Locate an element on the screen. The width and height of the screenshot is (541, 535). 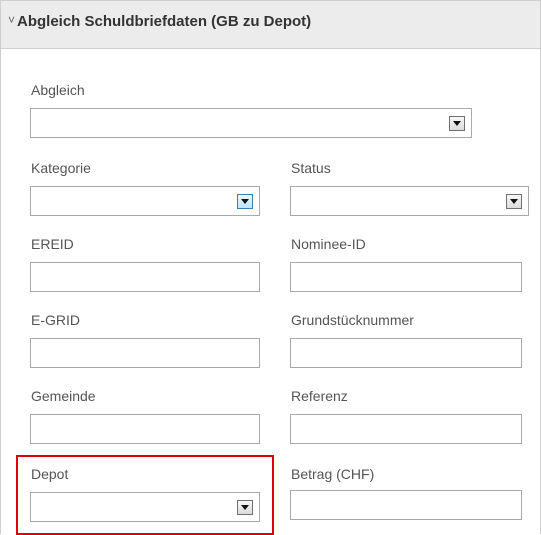
status-label: Status is located at coordinates (311, 168).